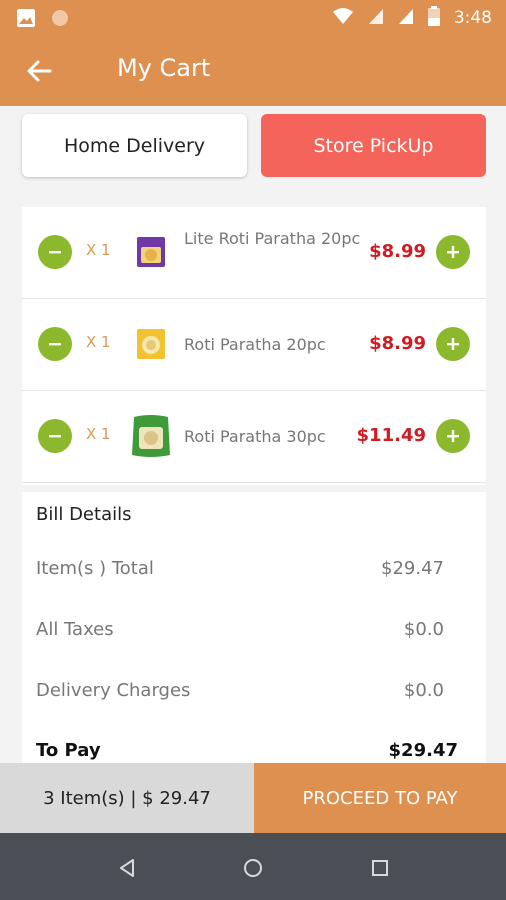 The image size is (506, 900). I want to click on signal-icon, so click(376, 18).